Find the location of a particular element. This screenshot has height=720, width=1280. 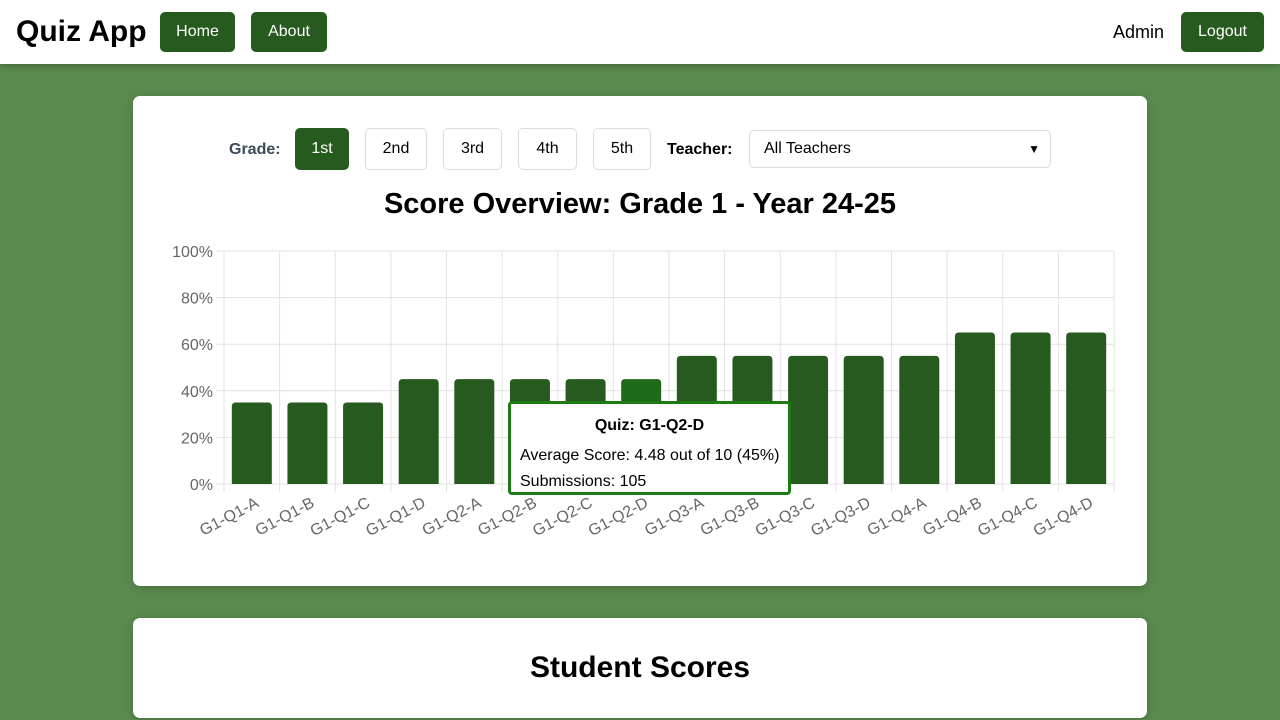

x-tick-label: G1-Q2-B is located at coordinates (507, 517).